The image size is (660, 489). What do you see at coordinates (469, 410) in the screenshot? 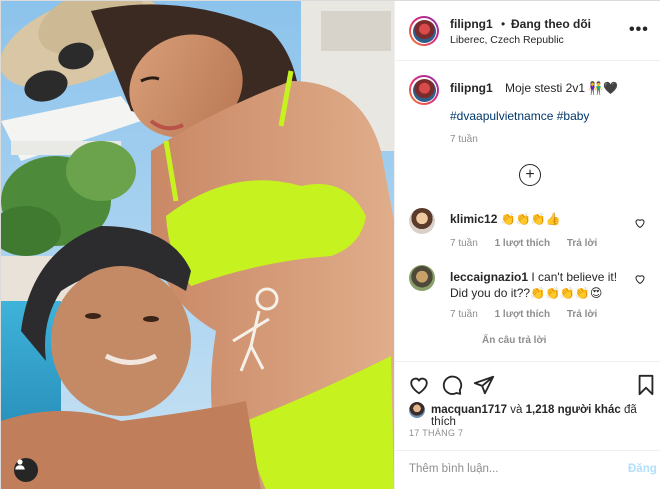
I see `liker-username: macquan1717` at bounding box center [469, 410].